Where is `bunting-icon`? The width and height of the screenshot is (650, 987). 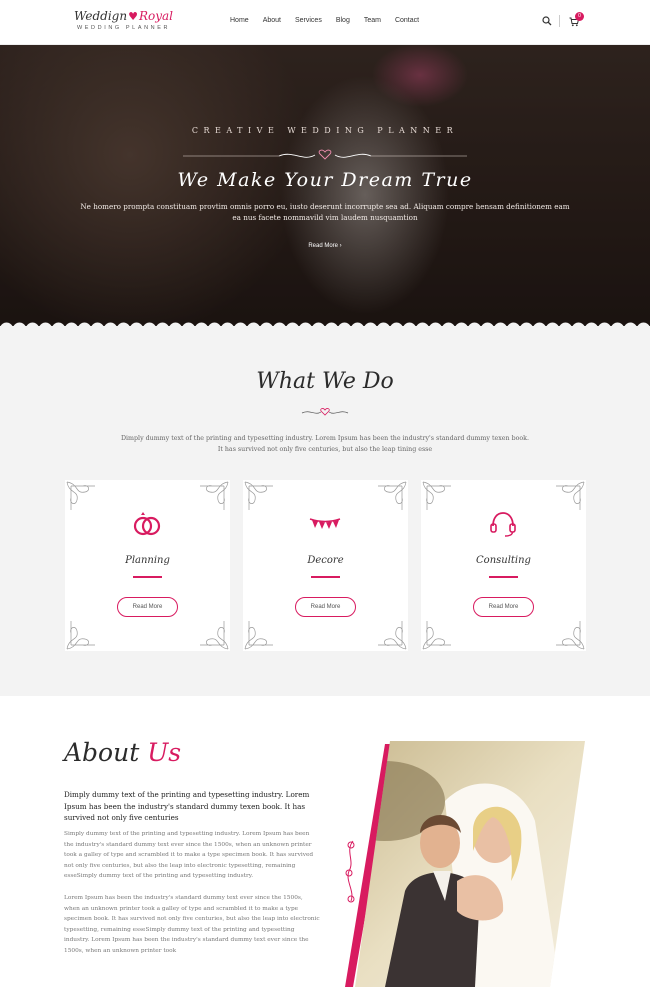
bunting-icon is located at coordinates (325, 523).